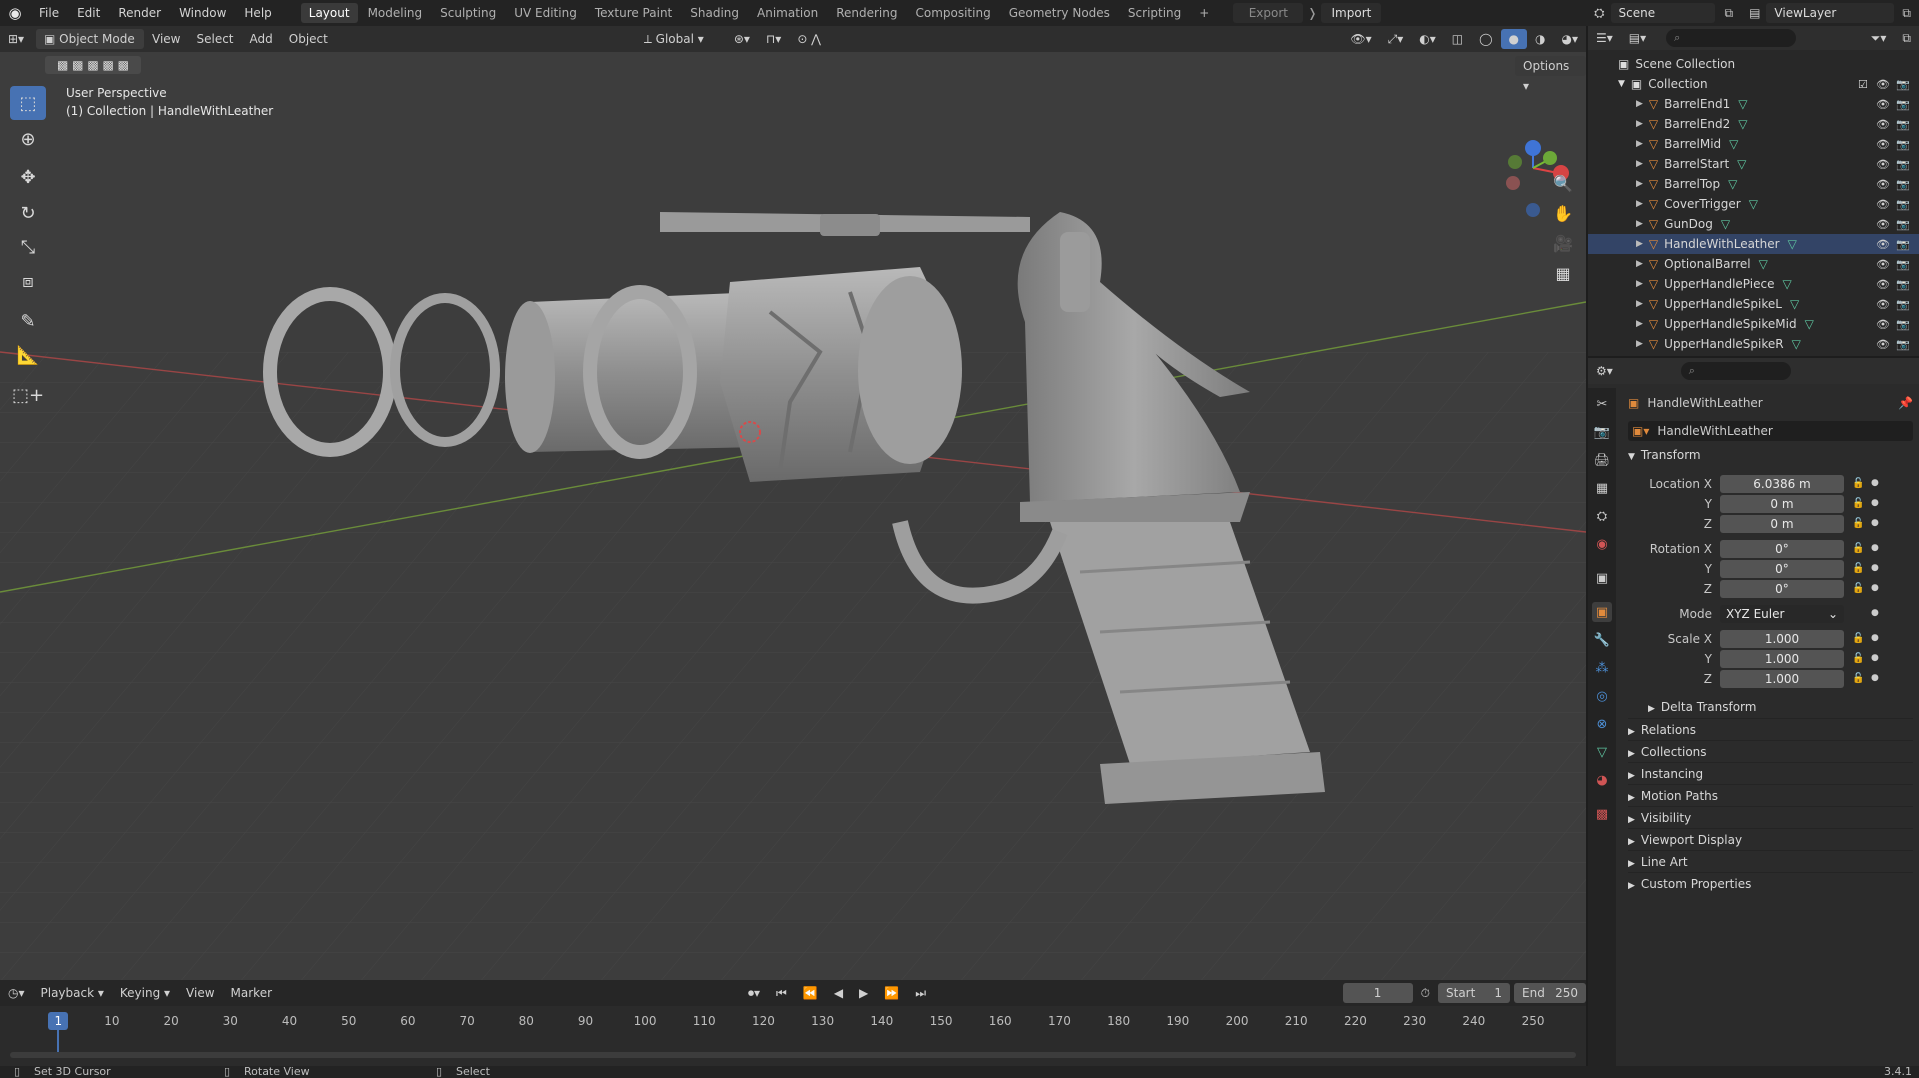  Describe the element at coordinates (28, 103) in the screenshot. I see `select-box-icon: ⬚` at that location.